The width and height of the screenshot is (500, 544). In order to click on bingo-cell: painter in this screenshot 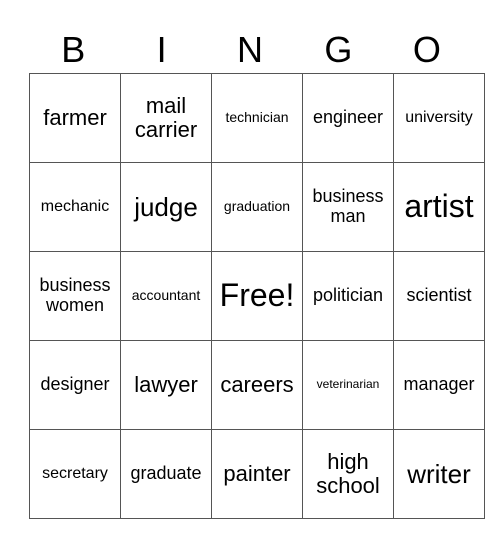, I will do `click(257, 474)`.